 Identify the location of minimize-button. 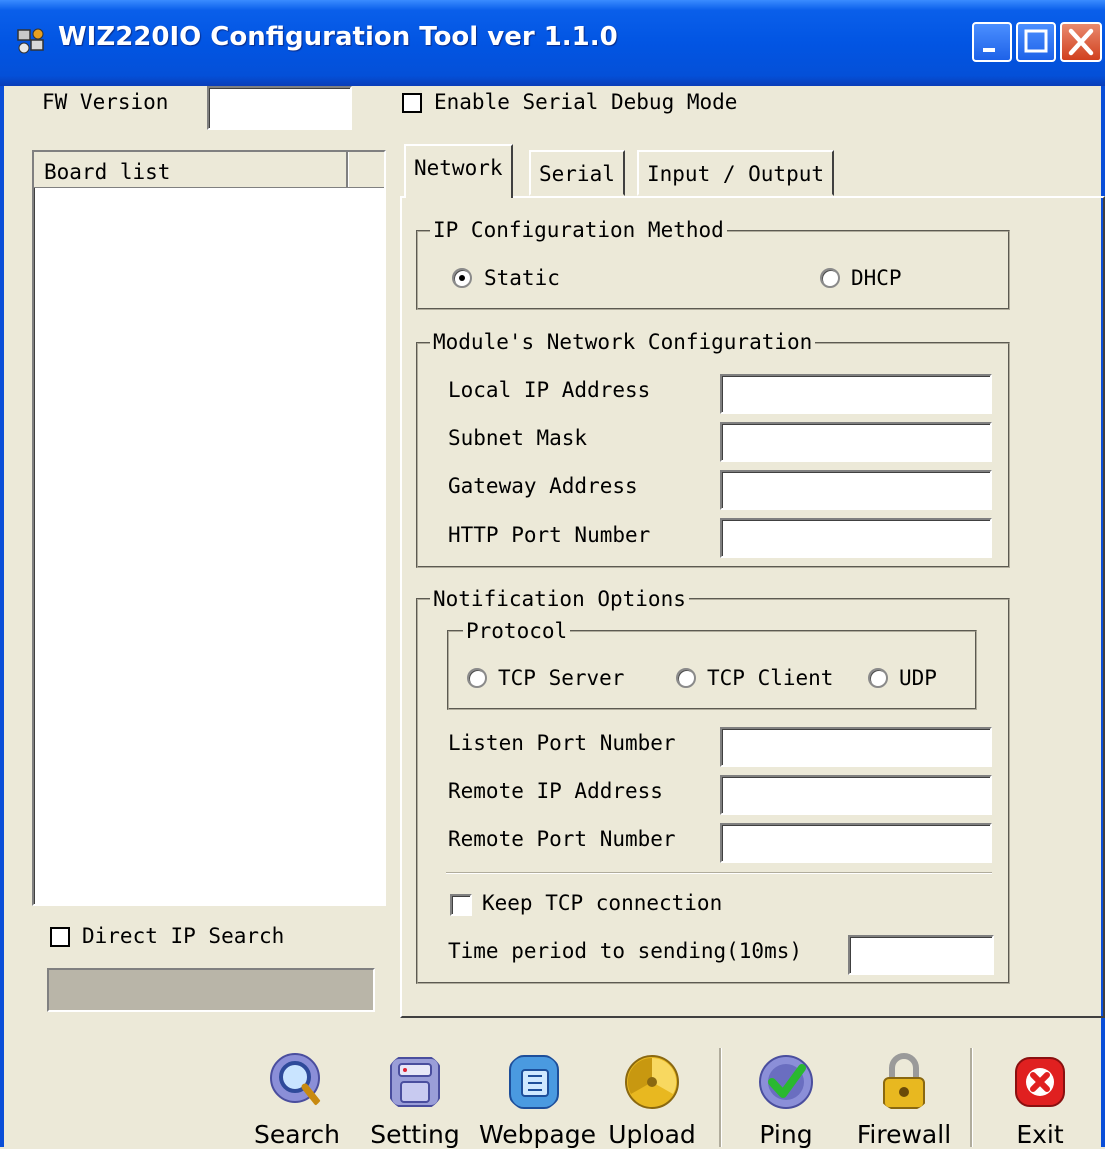
(992, 42).